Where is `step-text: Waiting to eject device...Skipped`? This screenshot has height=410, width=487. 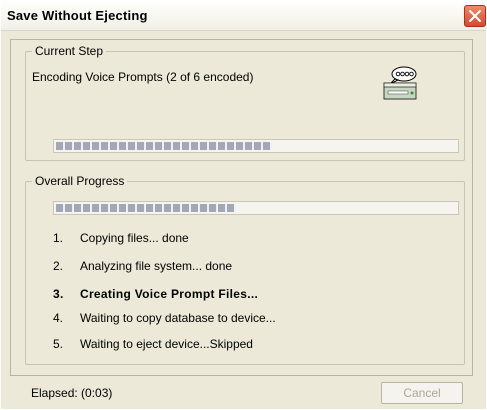
step-text: Waiting to eject device...Skipped is located at coordinates (166, 344).